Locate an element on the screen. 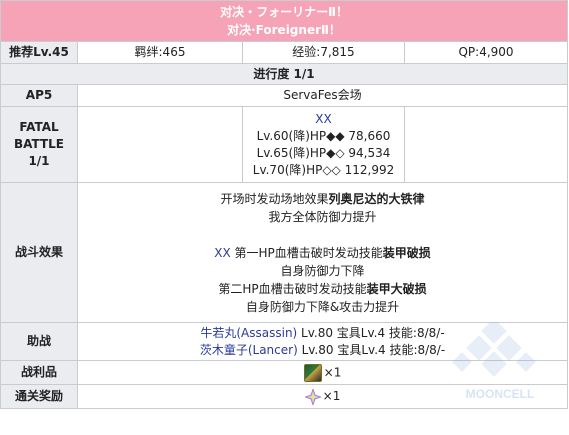 Image resolution: width=569 pixels, height=435 pixels. battle-label-line2: BATTLE is located at coordinates (39, 144).